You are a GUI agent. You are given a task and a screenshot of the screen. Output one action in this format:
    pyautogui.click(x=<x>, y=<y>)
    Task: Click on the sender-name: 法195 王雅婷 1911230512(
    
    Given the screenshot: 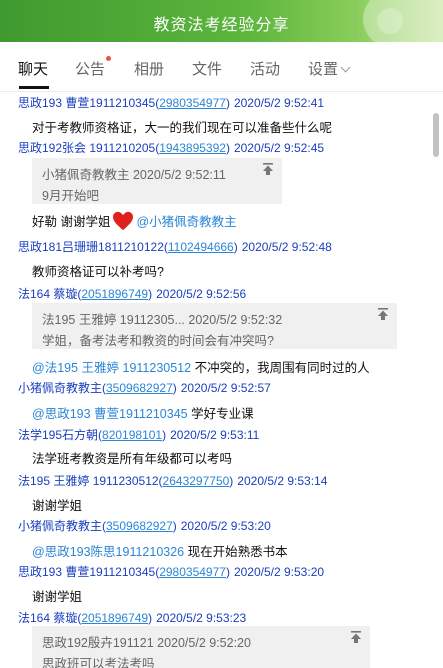 What is the action you would take?
    pyautogui.click(x=90, y=481)
    